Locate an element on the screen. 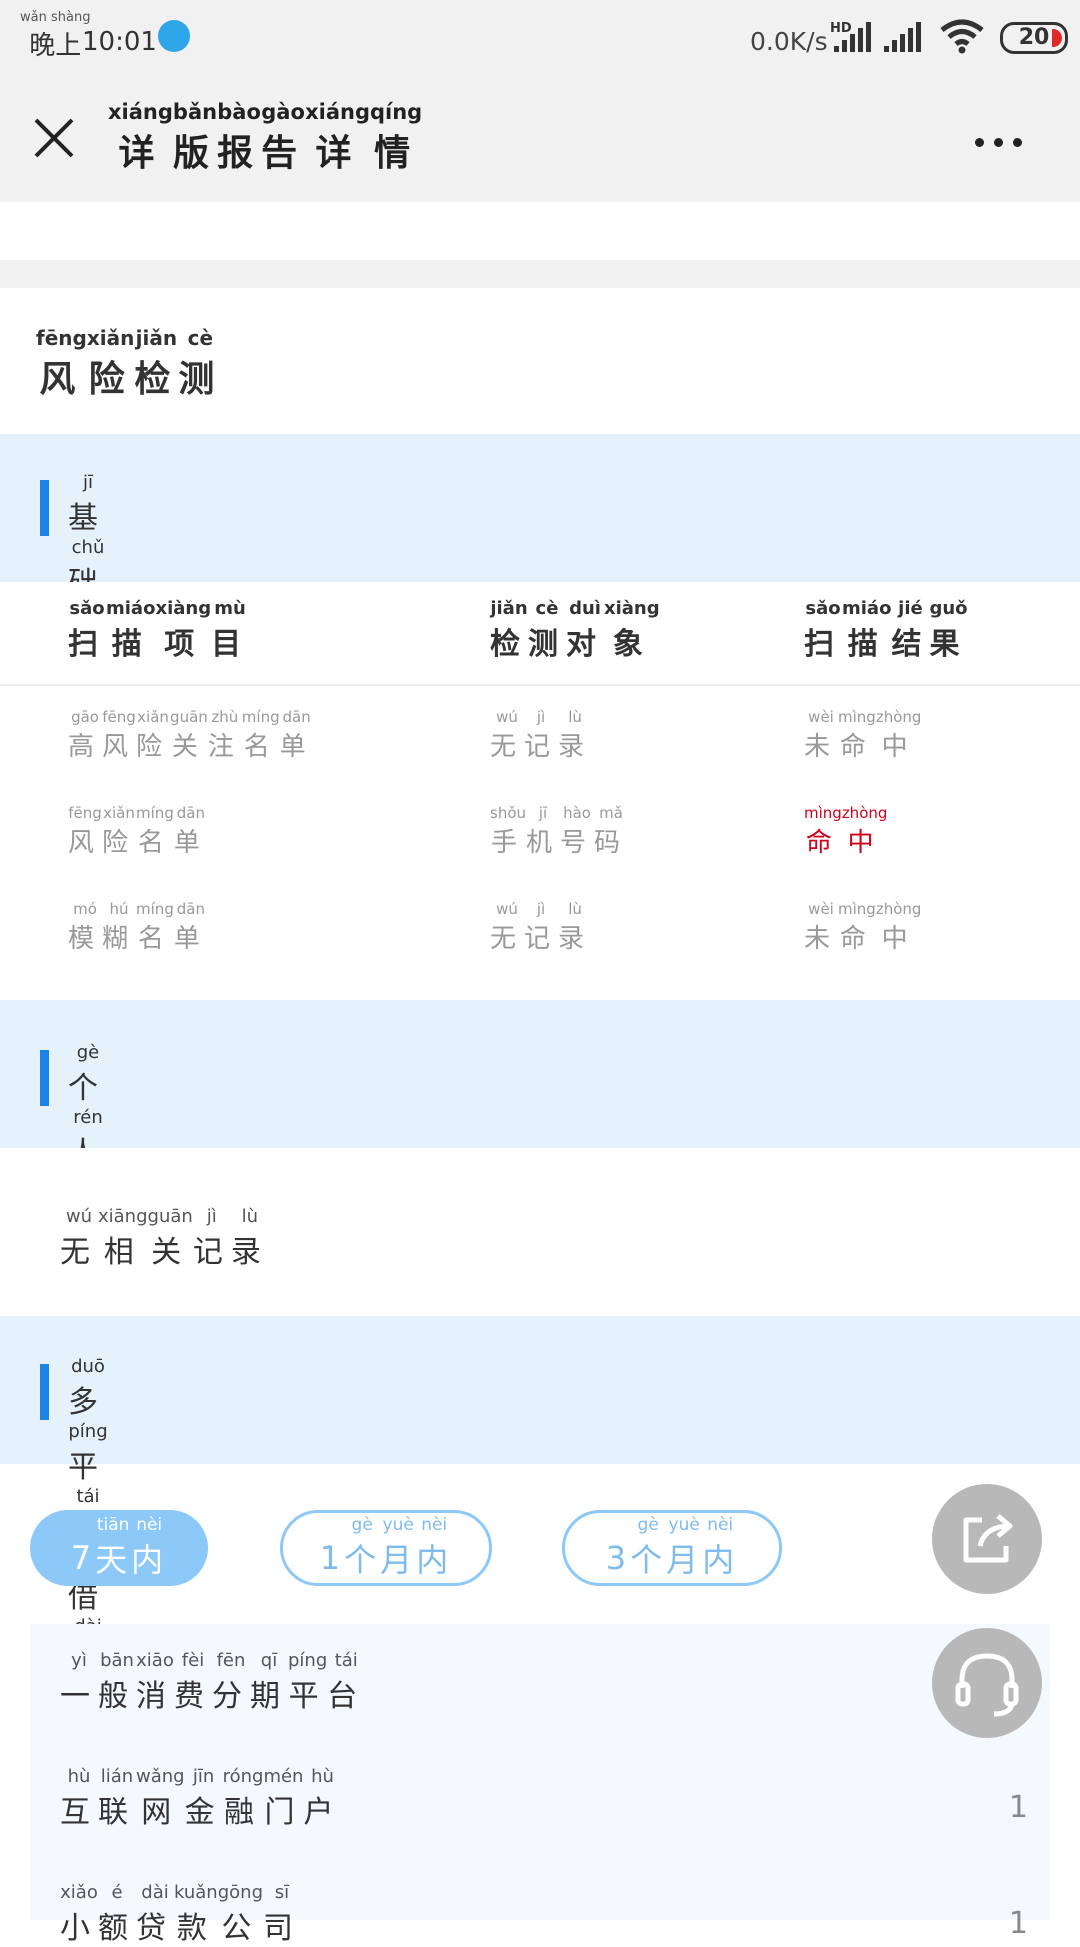 The height and width of the screenshot is (1947, 1080). support-button is located at coordinates (987, 1683).